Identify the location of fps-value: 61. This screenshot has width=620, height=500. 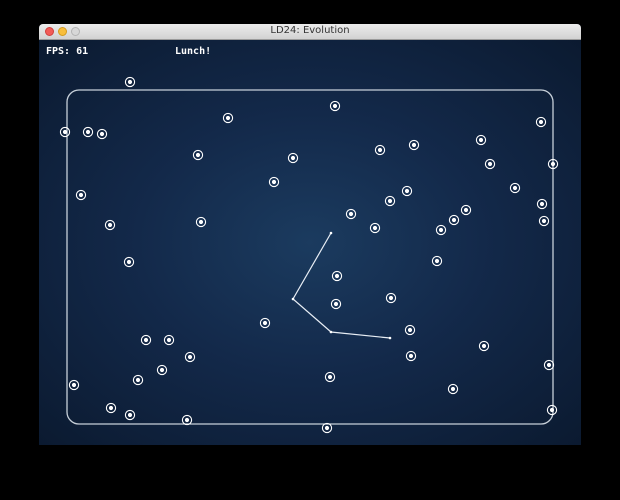
(82, 51).